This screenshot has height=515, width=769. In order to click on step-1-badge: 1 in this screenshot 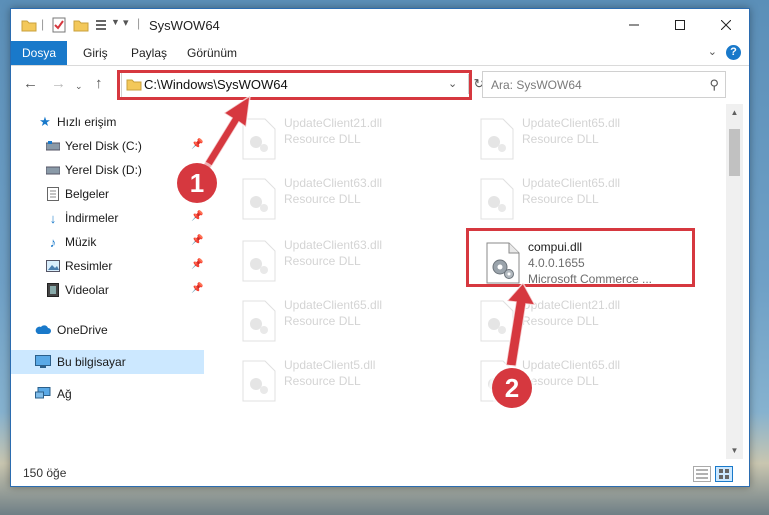, I will do `click(197, 183)`.